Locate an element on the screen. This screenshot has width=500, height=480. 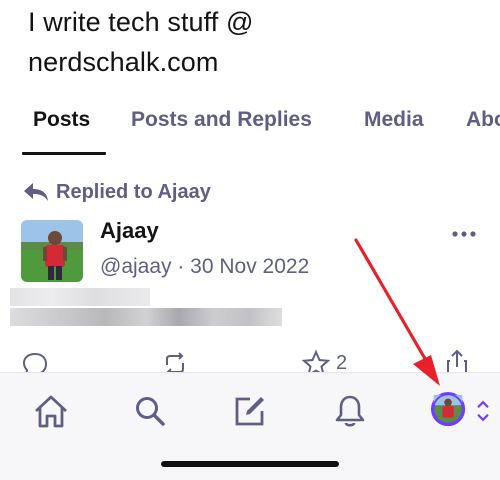
post-actions: 2 is located at coordinates (250, 359).